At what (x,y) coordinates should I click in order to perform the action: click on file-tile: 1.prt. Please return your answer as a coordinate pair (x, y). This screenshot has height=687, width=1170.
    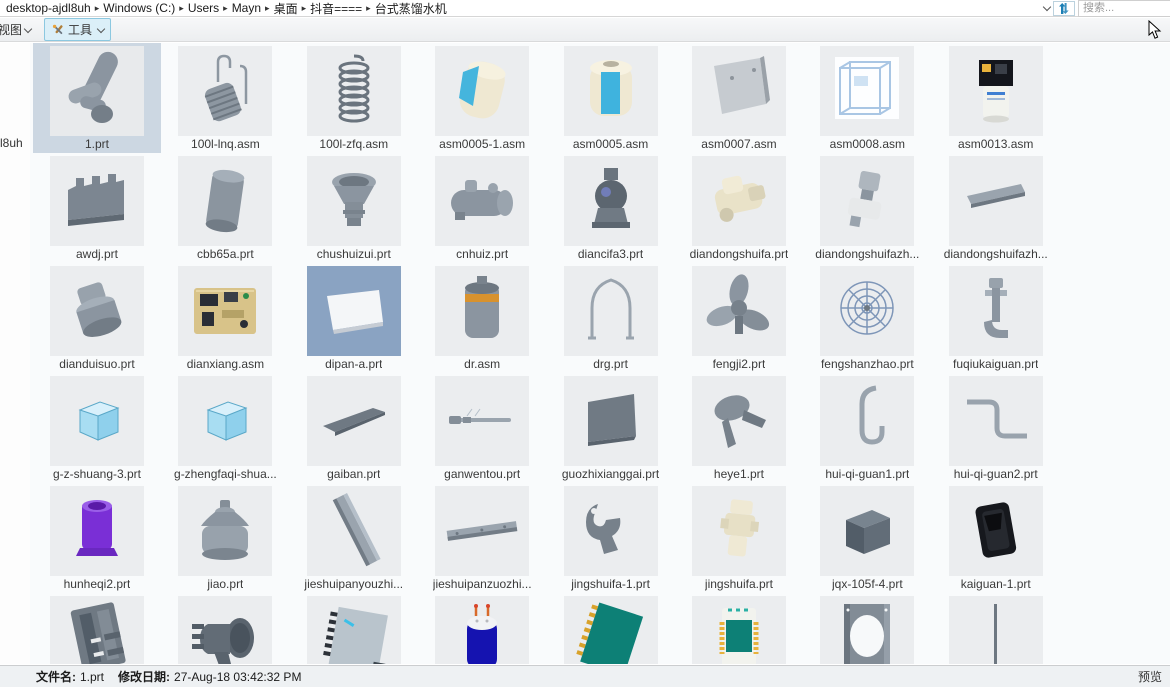
    Looking at the image, I should click on (97, 98).